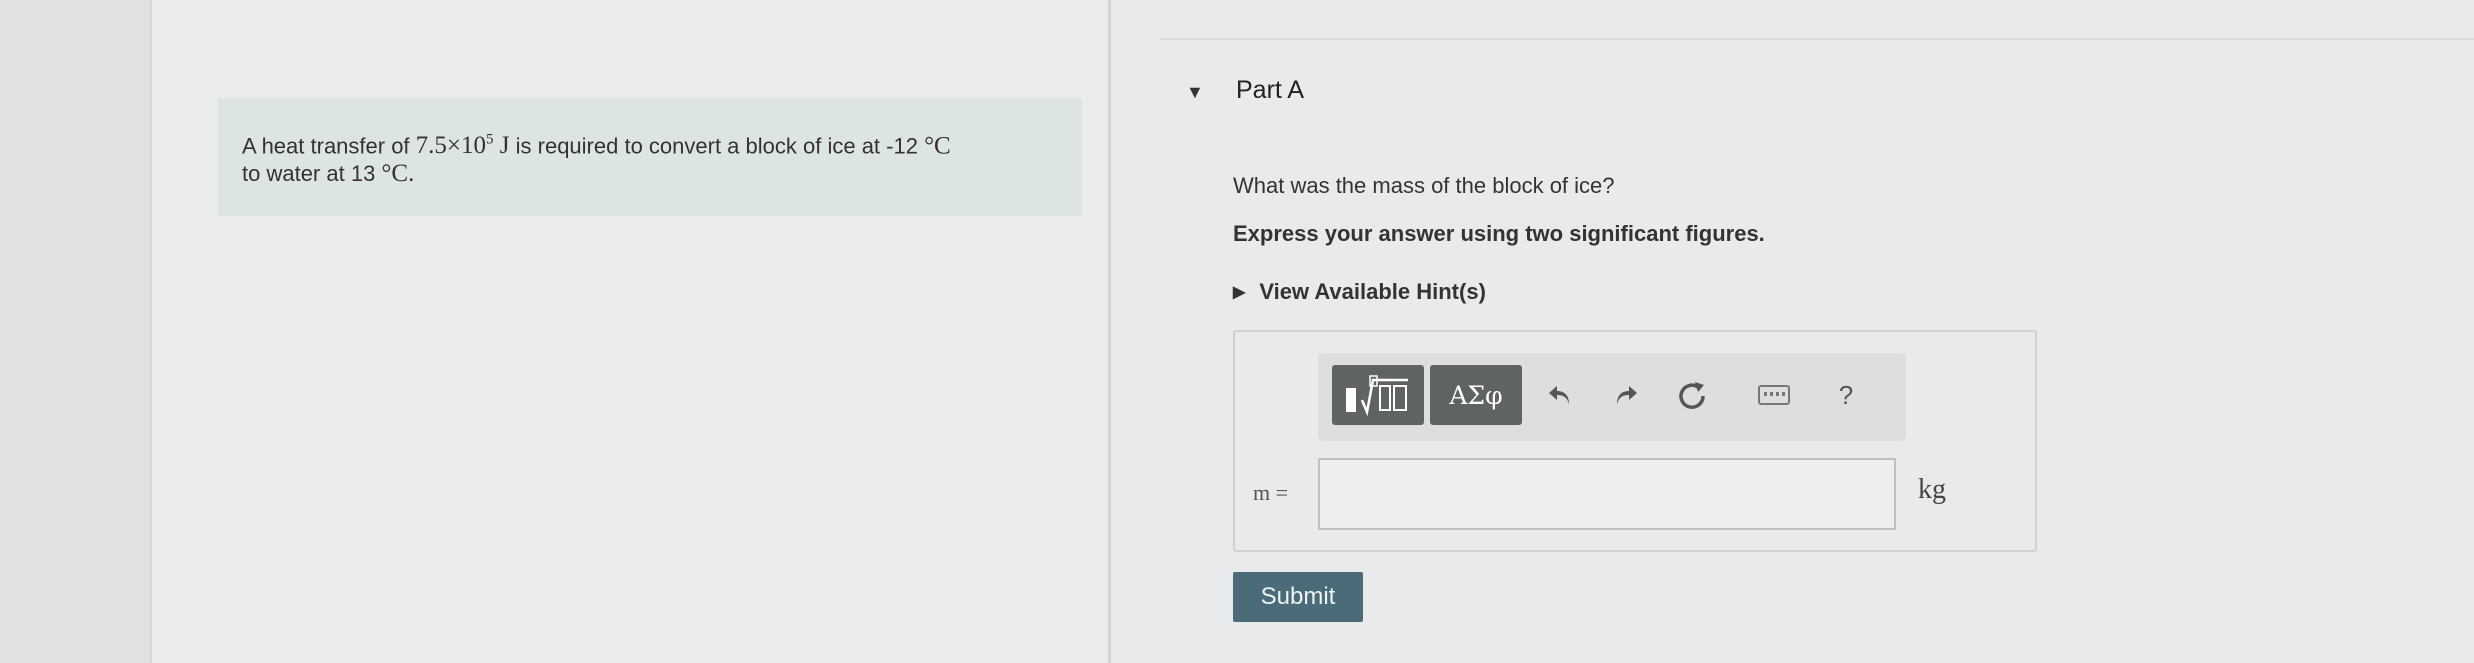  What do you see at coordinates (1239, 292) in the screenshot?
I see `hint-expand-icon: ▶` at bounding box center [1239, 292].